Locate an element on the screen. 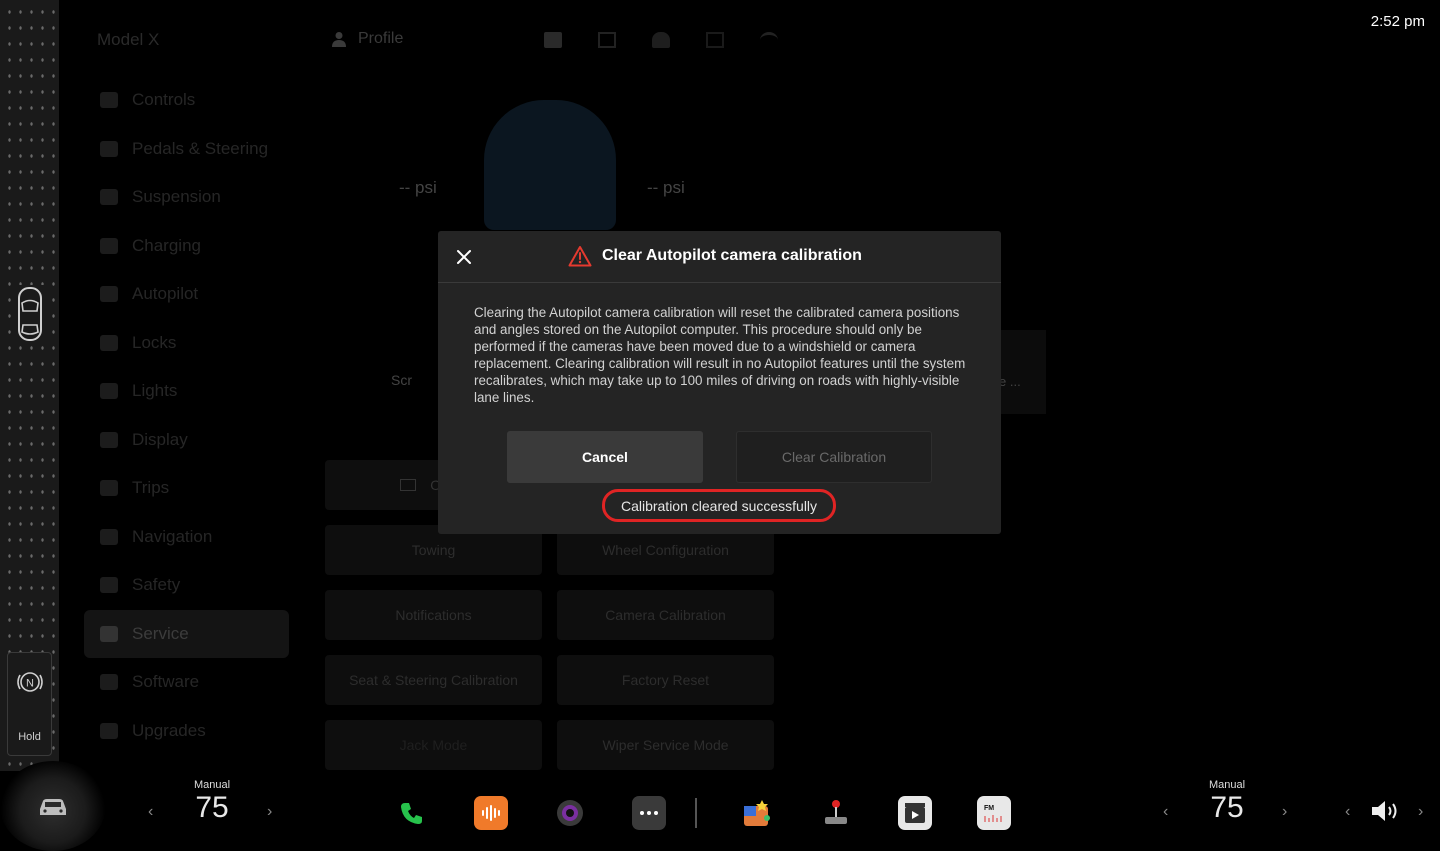 The height and width of the screenshot is (851, 1440). tile-notifications: Notifications is located at coordinates (433, 615).